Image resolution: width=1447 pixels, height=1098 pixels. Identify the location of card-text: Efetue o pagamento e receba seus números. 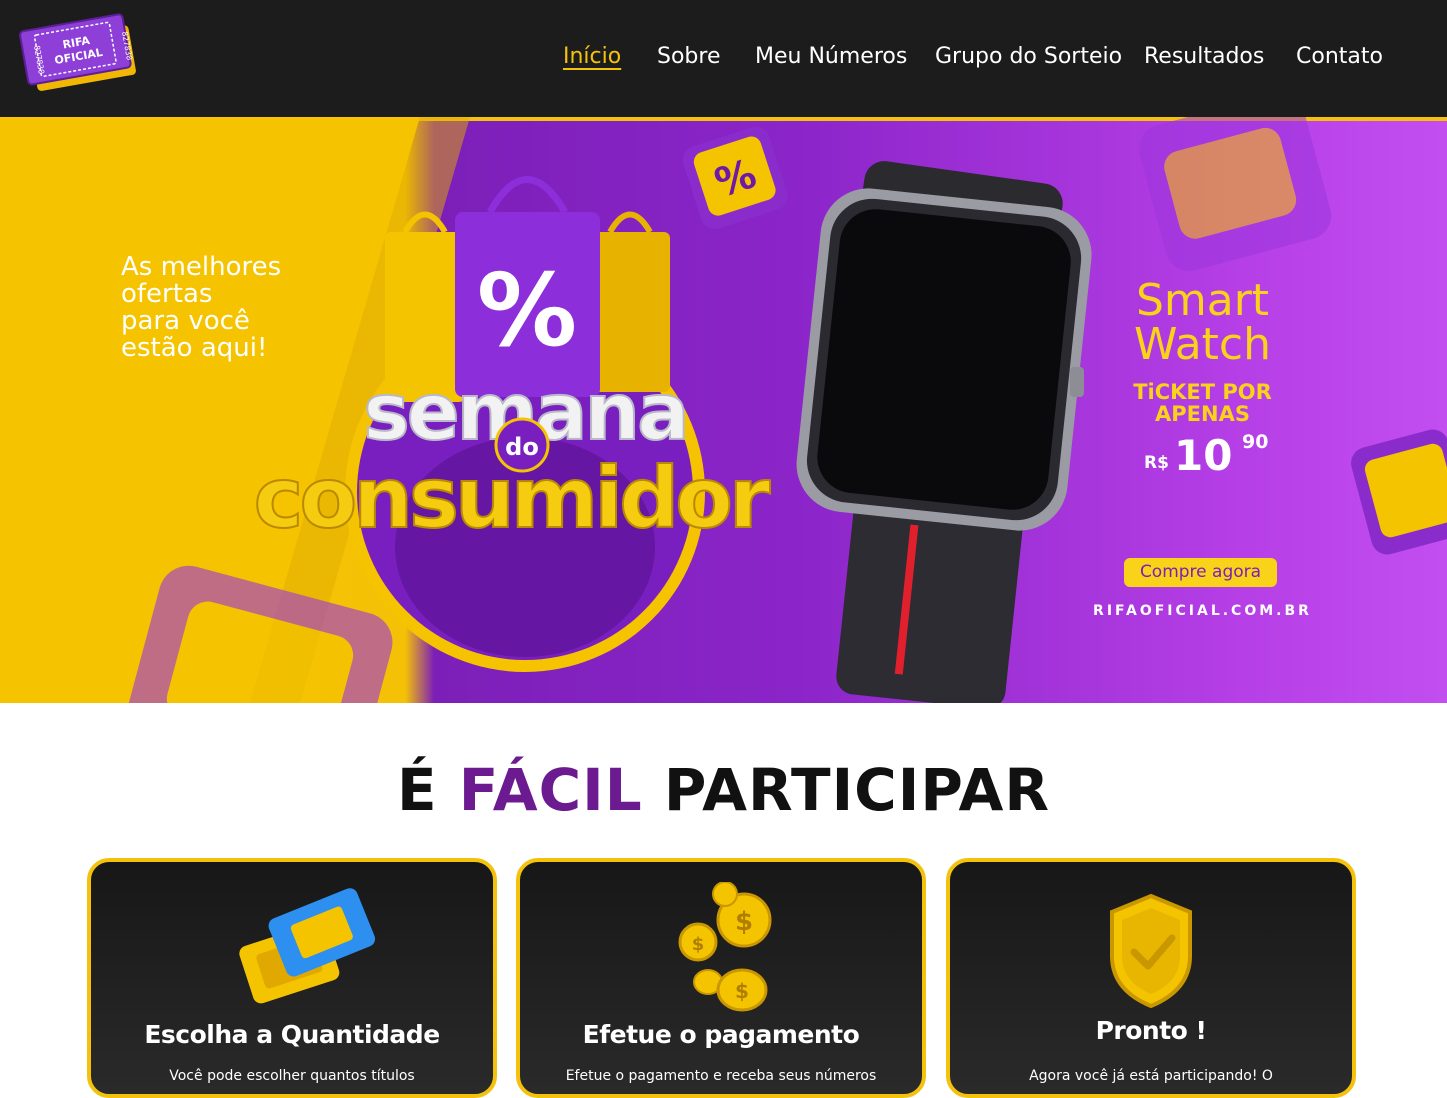
(721, 1076).